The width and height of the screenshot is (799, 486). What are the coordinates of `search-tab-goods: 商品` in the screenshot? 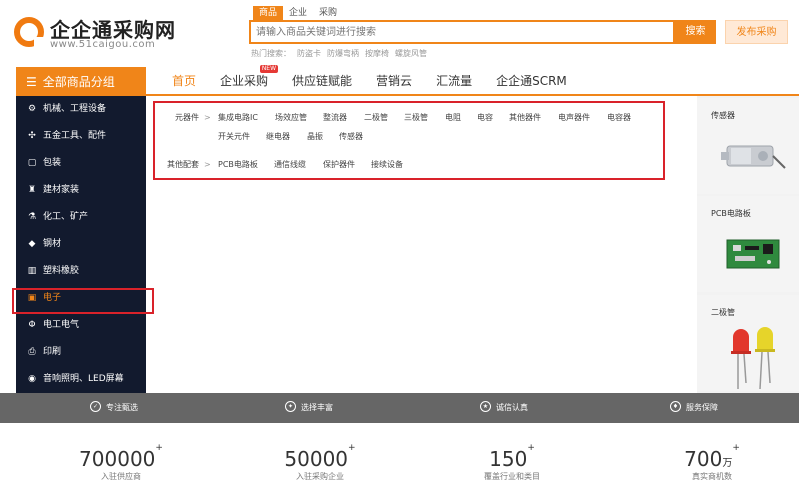 It's located at (268, 13).